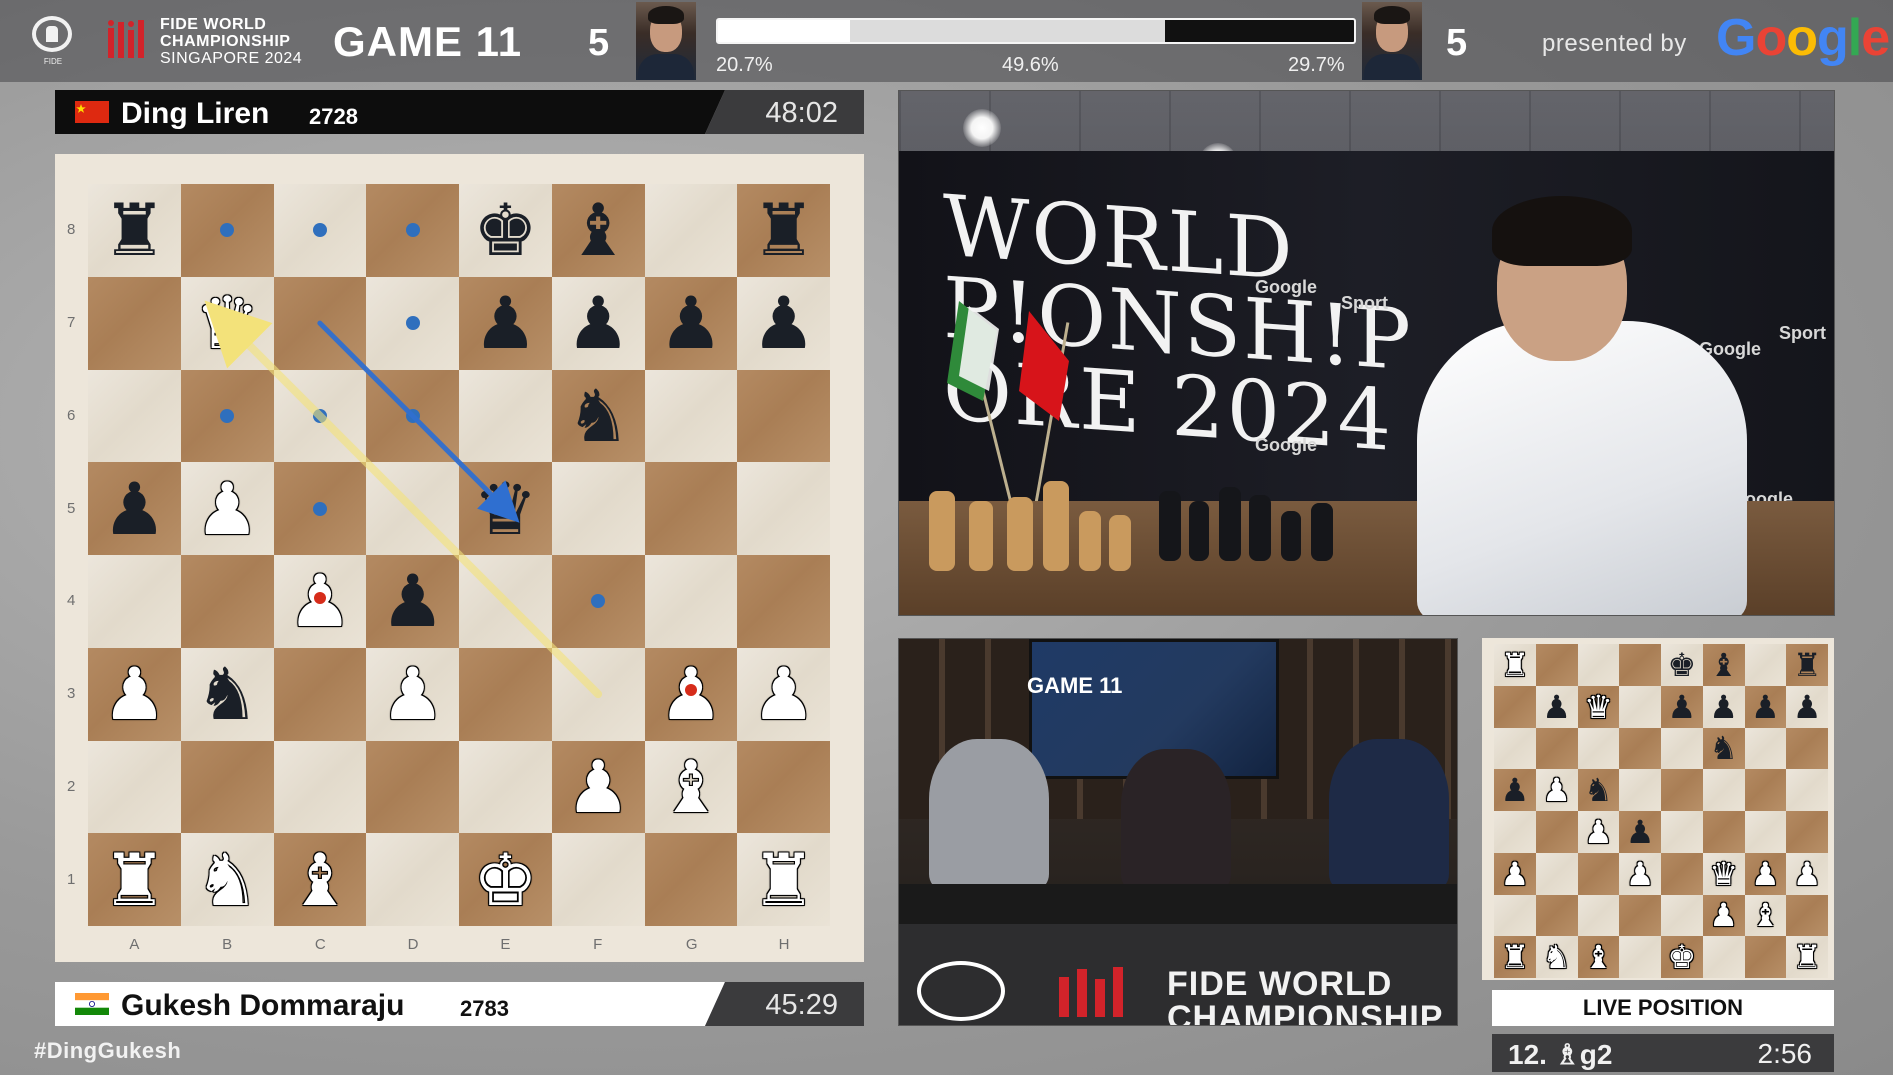  I want to click on board-square-c5: ♞, so click(1598, 790).